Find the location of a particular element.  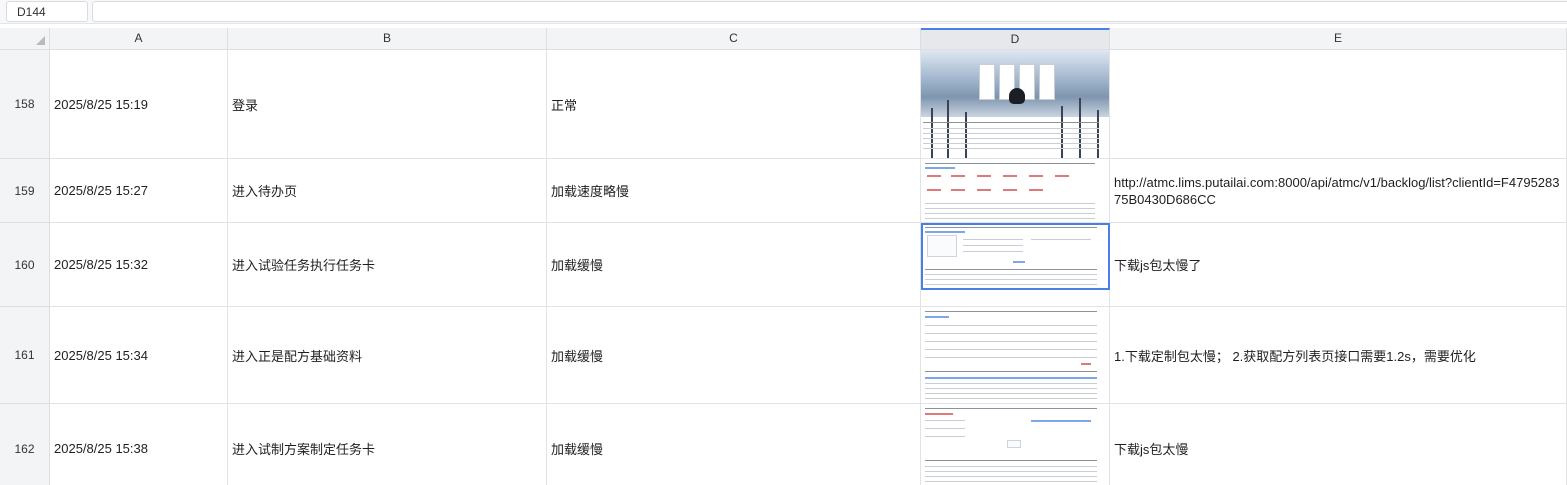

table-cell-a: 2025/8/25 15:34 is located at coordinates (139, 355).